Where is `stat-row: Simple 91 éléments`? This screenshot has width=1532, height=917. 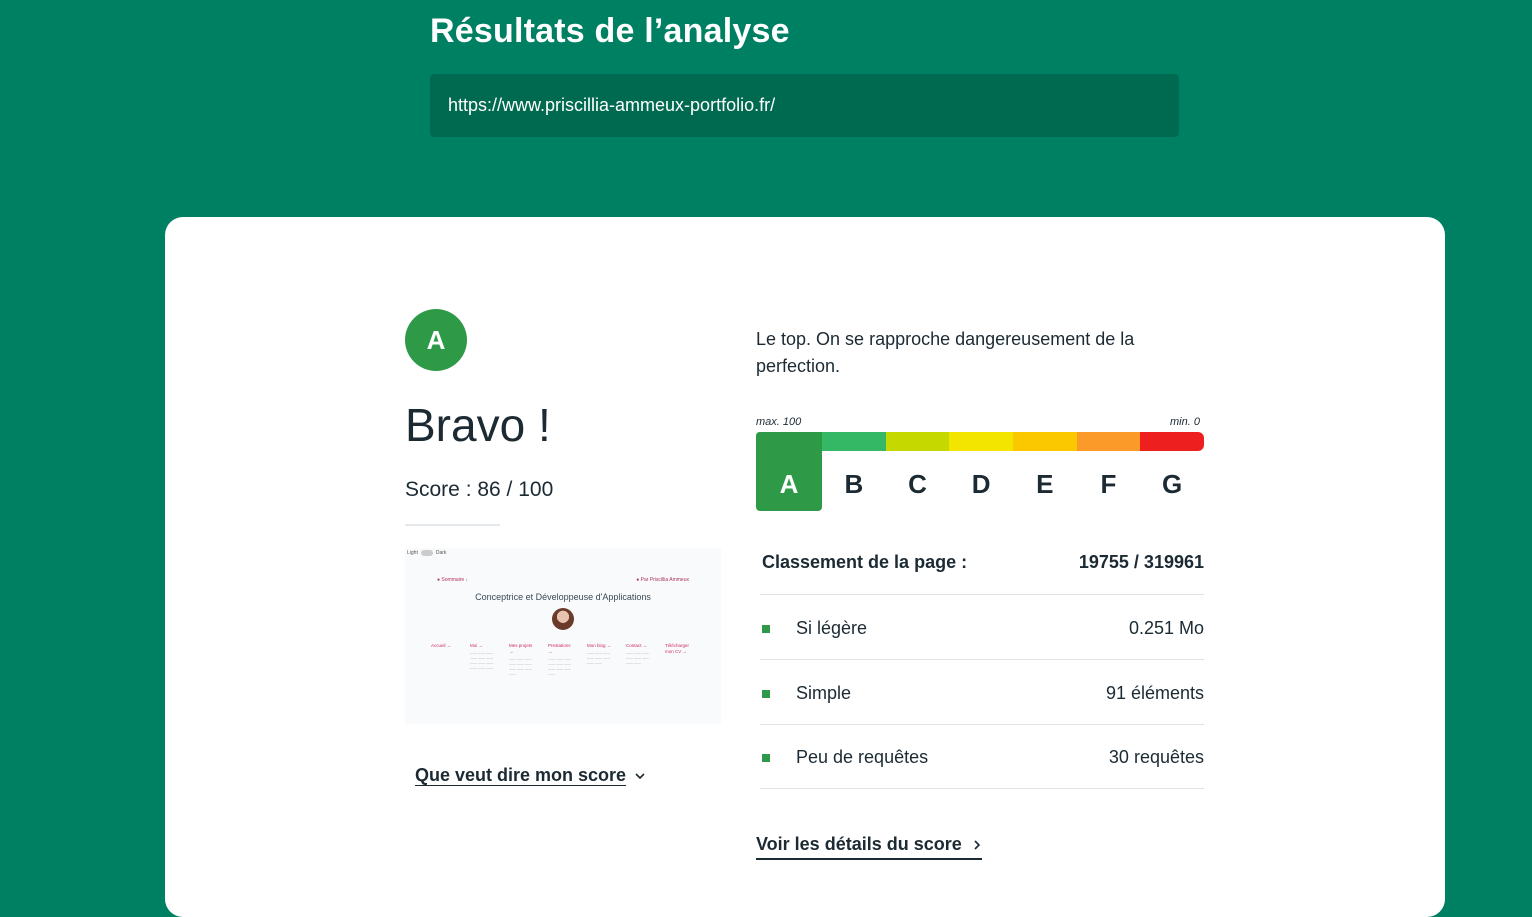 stat-row: Simple 91 éléments is located at coordinates (983, 693).